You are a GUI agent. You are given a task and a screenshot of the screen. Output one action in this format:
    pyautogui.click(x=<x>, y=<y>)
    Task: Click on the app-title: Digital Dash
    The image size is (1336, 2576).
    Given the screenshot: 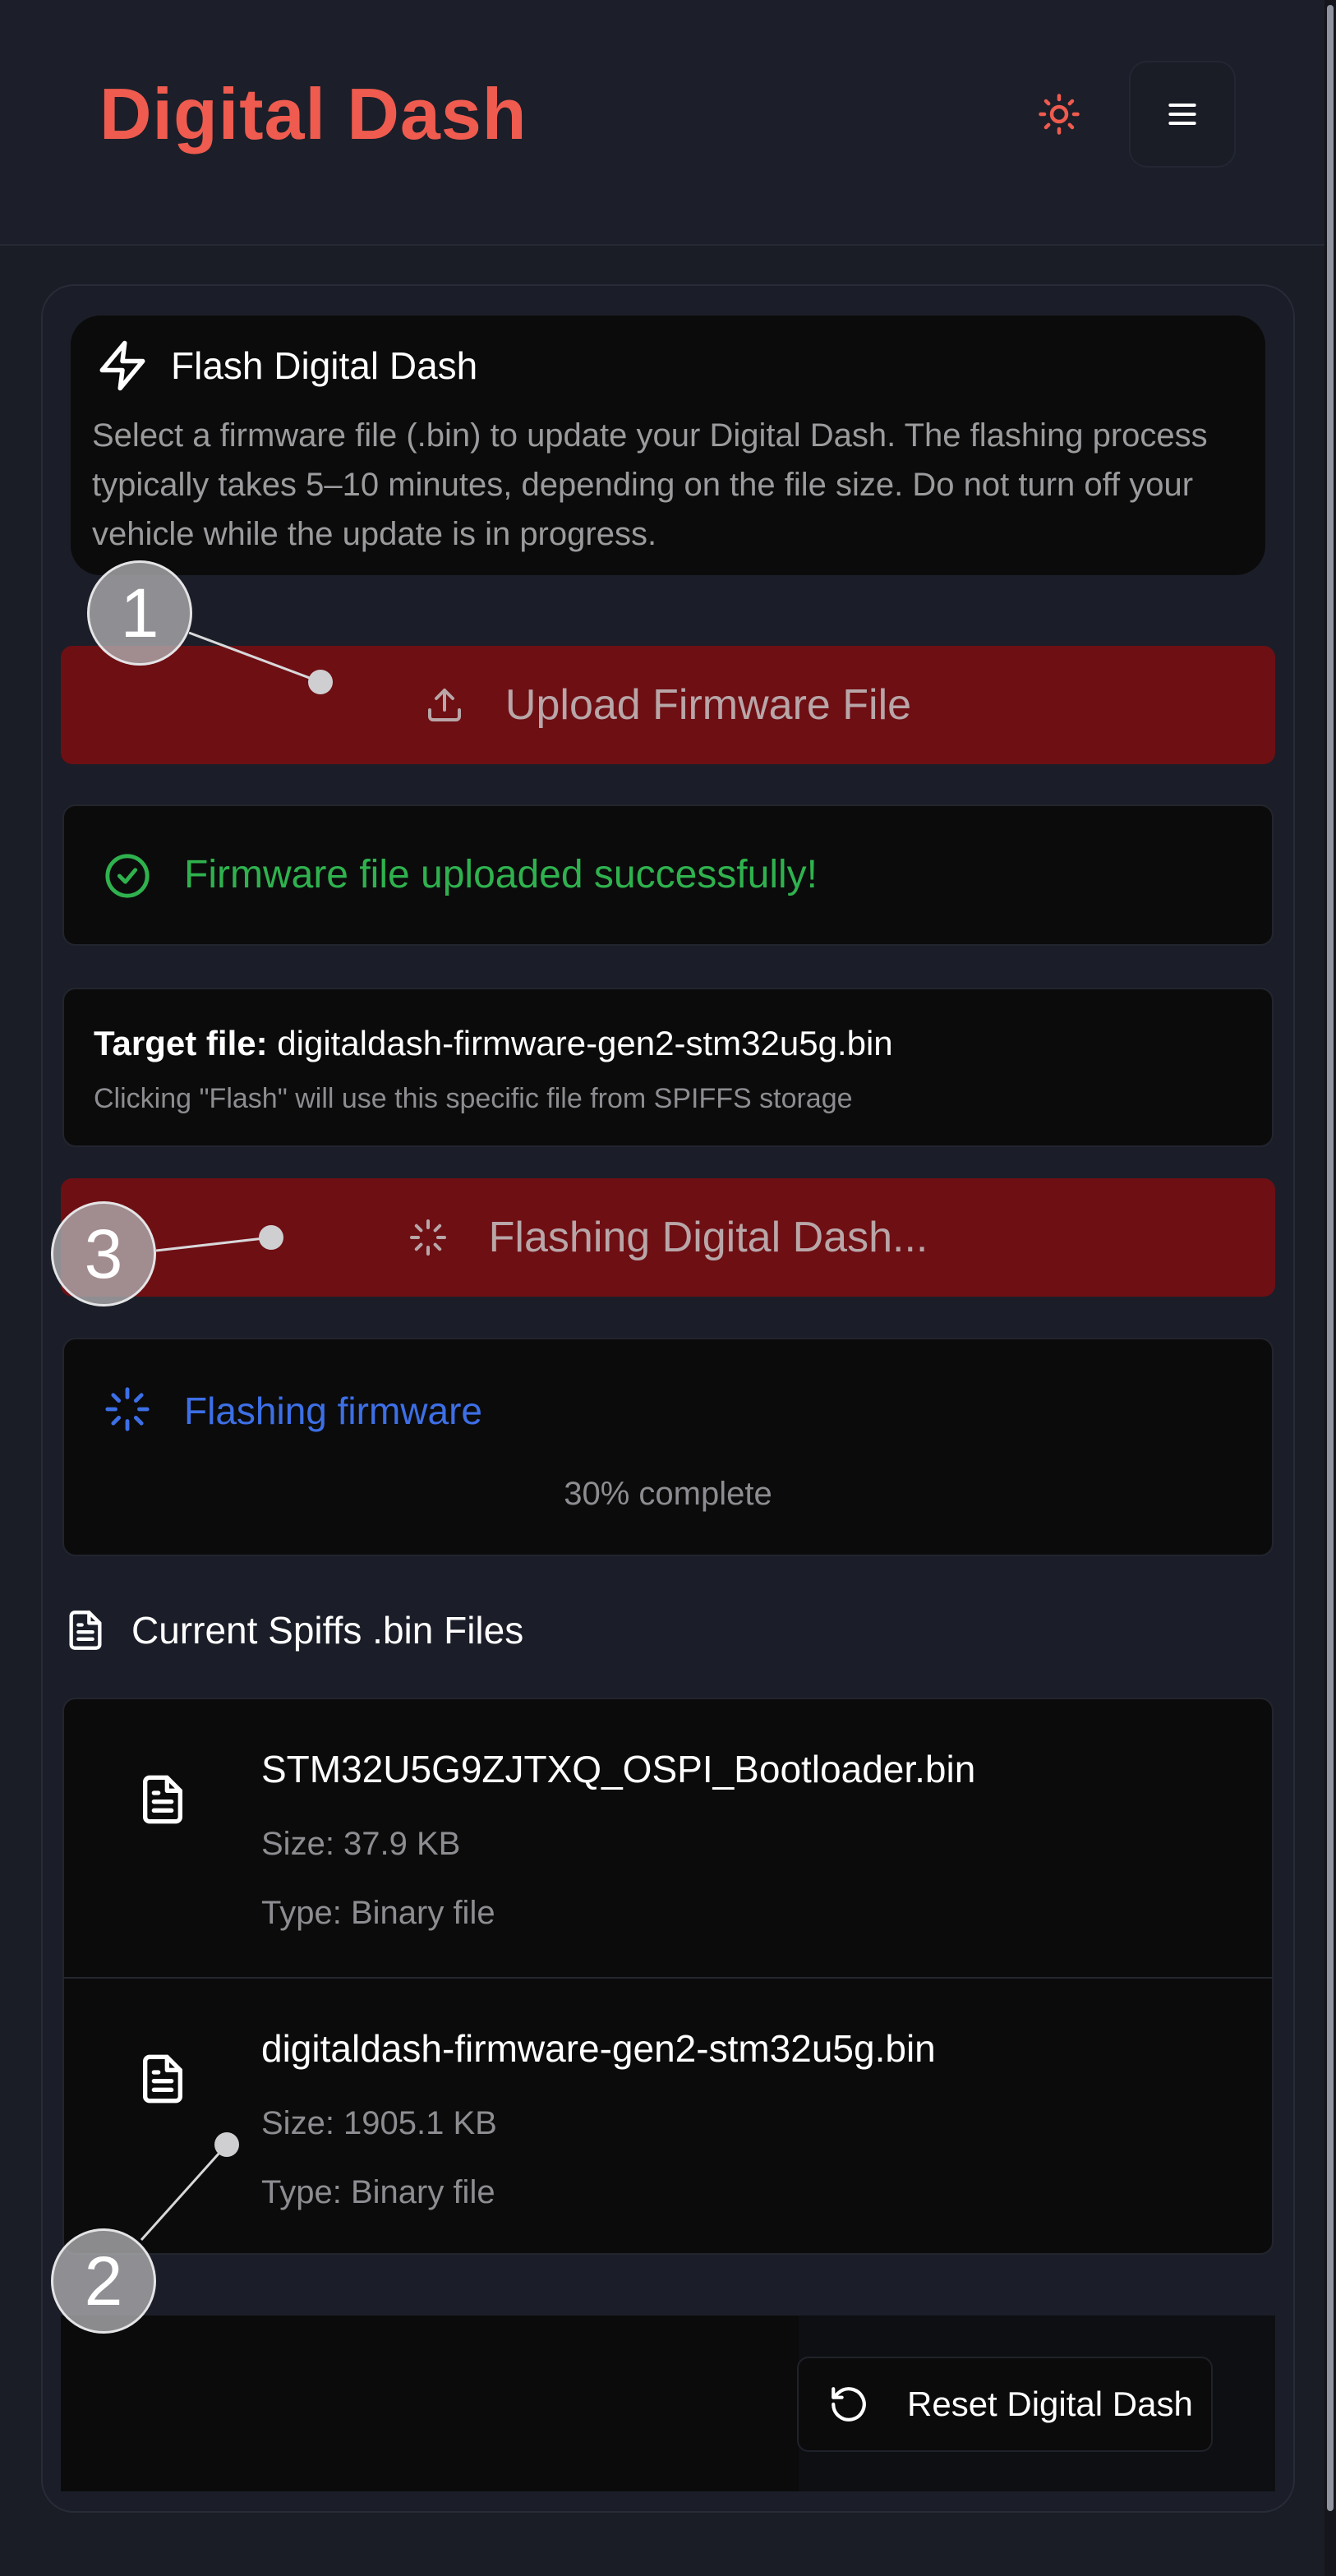 What is the action you would take?
    pyautogui.click(x=313, y=113)
    